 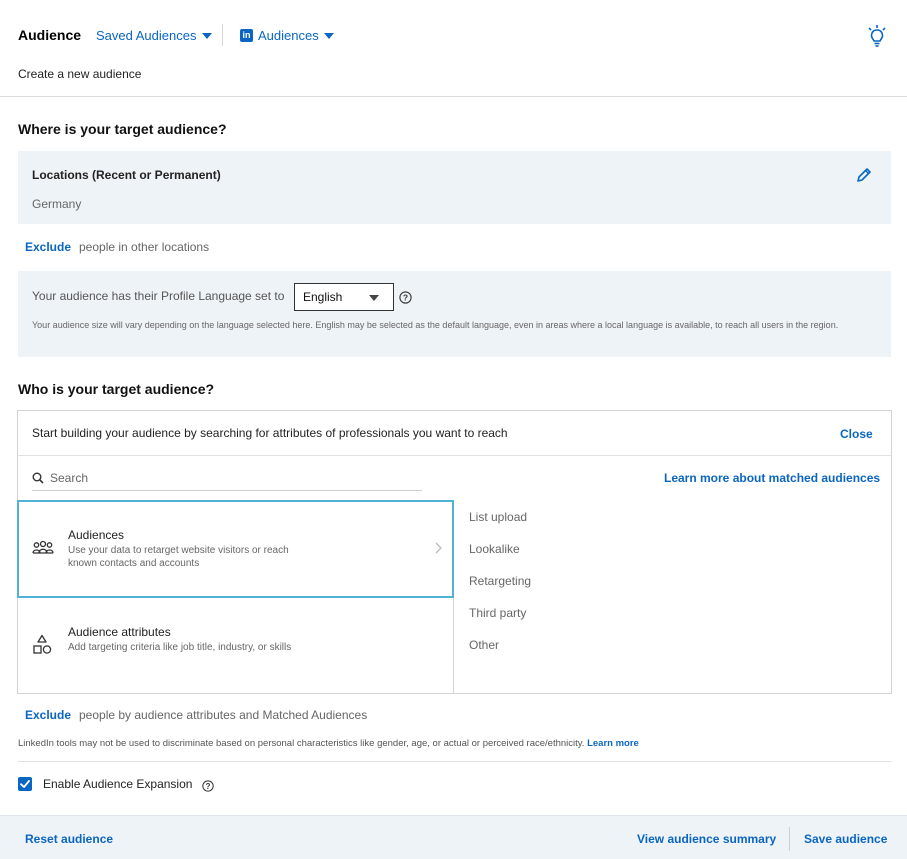 What do you see at coordinates (80, 74) in the screenshot?
I see `create-new-audience-label: Create a new audience` at bounding box center [80, 74].